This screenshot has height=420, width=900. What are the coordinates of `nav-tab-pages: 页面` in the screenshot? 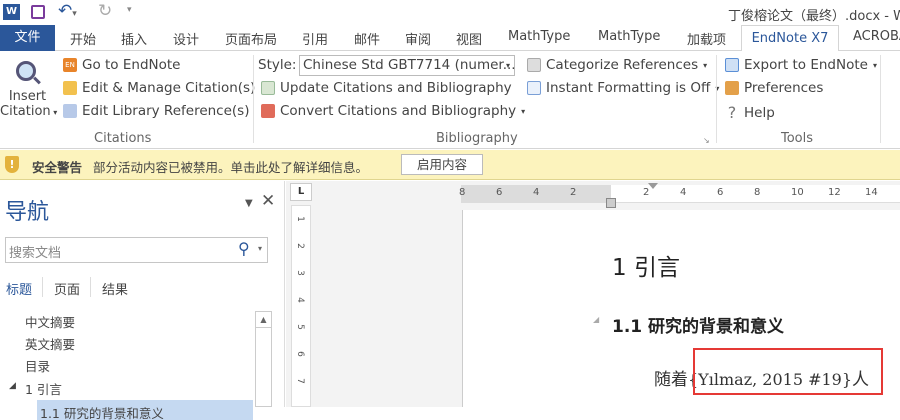 It's located at (67, 288).